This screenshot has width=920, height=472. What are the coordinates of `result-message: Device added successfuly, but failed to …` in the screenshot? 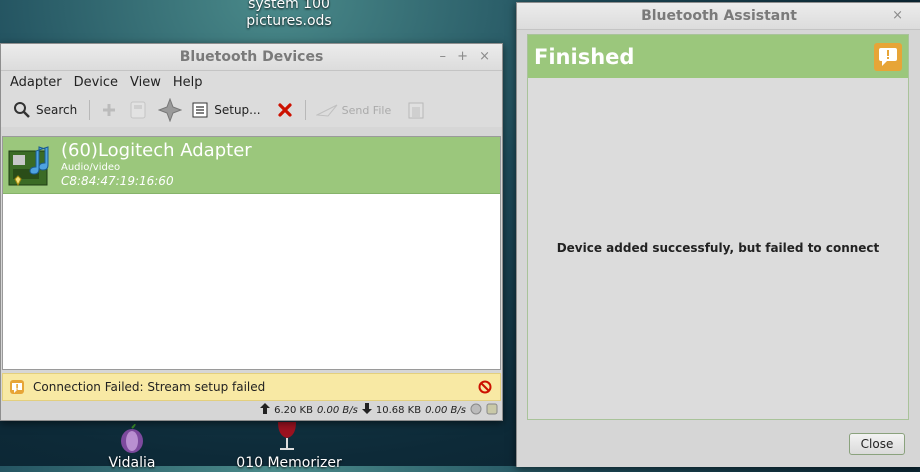 It's located at (718, 248).